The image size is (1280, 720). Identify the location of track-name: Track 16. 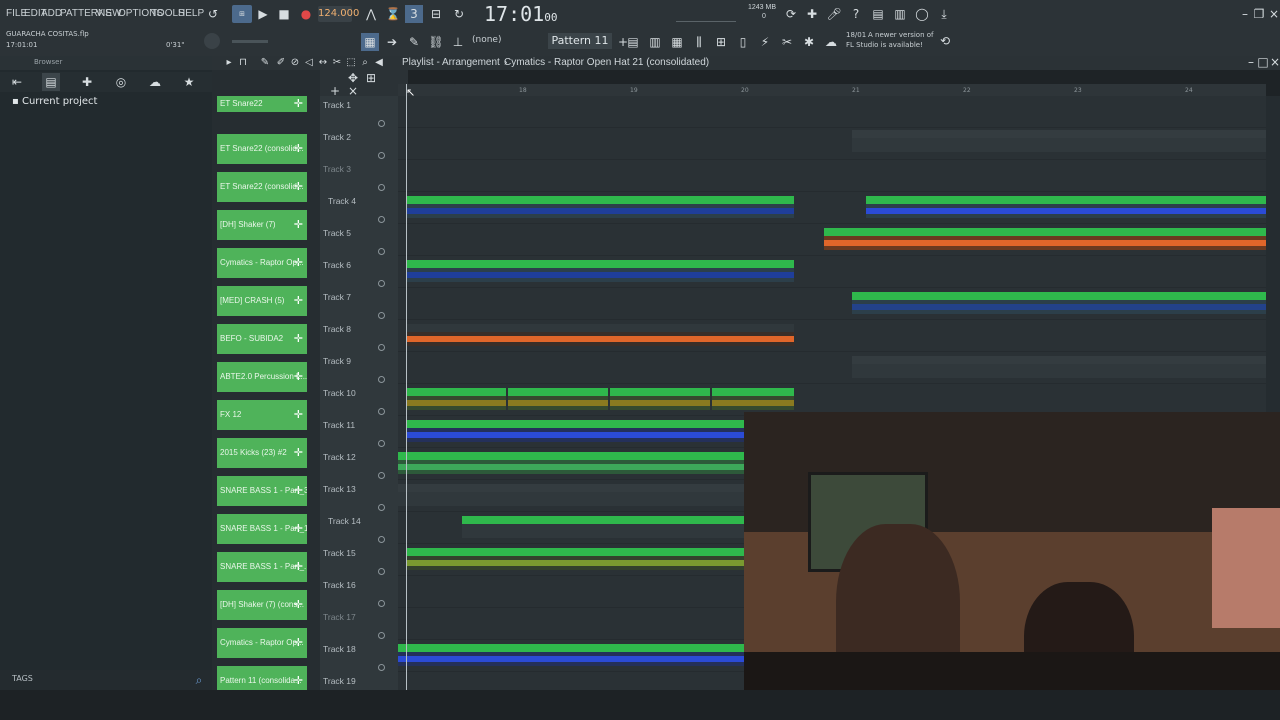
(339, 585).